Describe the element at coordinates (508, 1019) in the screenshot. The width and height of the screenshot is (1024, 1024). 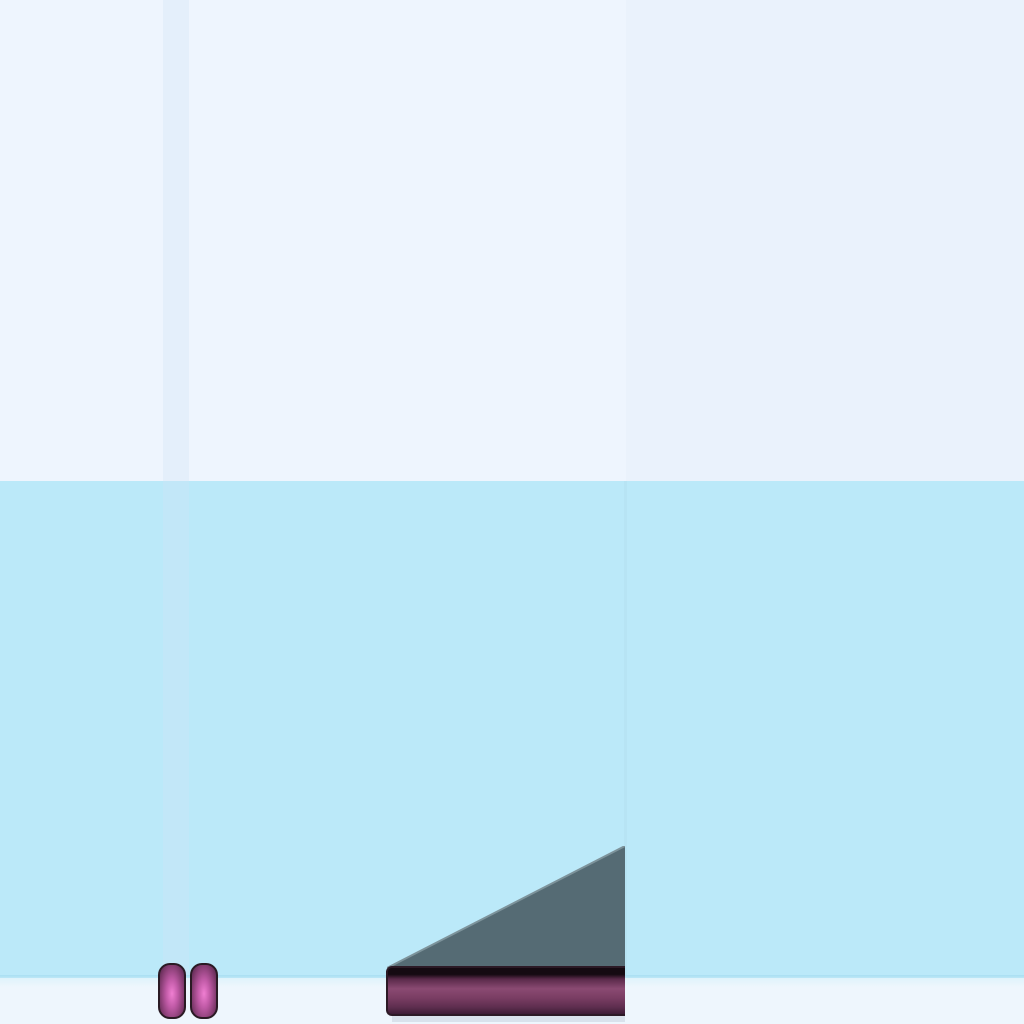
I see `platform-shadow` at that location.